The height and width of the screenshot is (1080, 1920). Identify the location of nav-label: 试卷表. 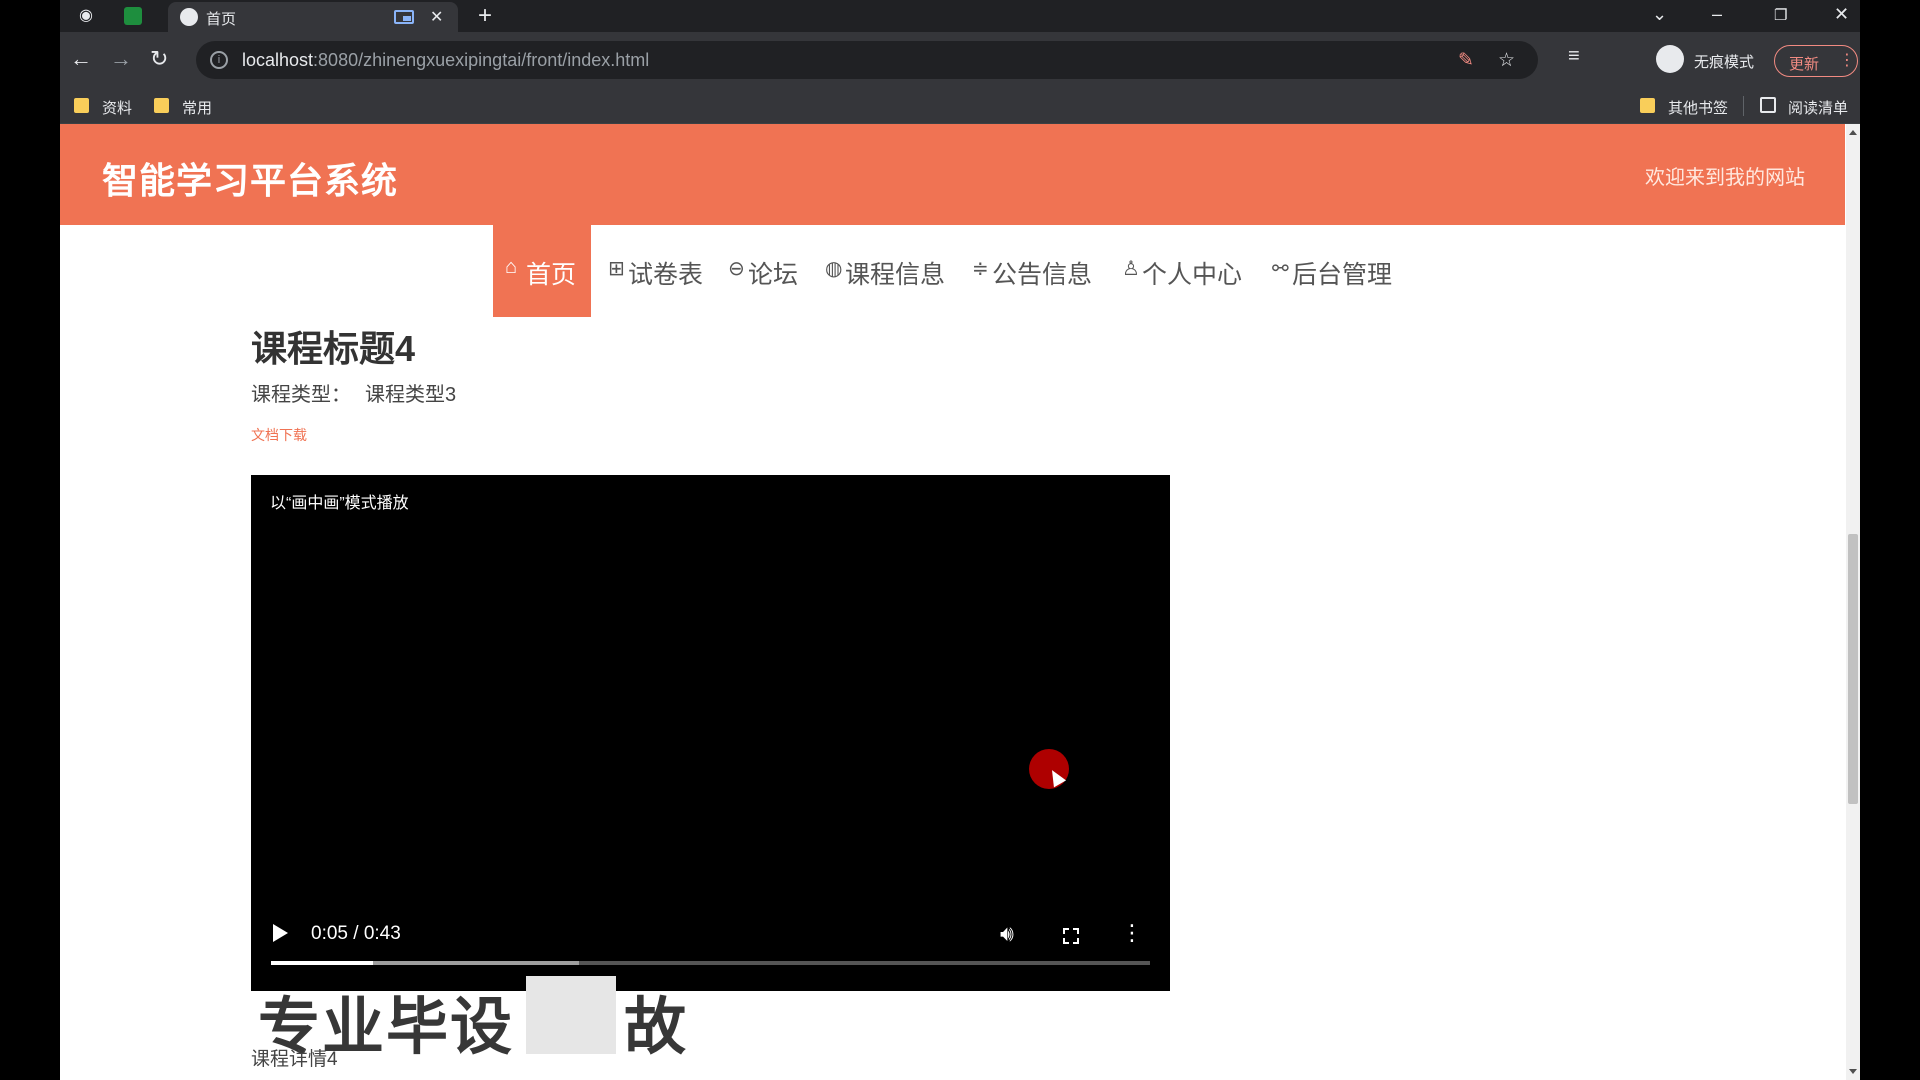
(666, 275).